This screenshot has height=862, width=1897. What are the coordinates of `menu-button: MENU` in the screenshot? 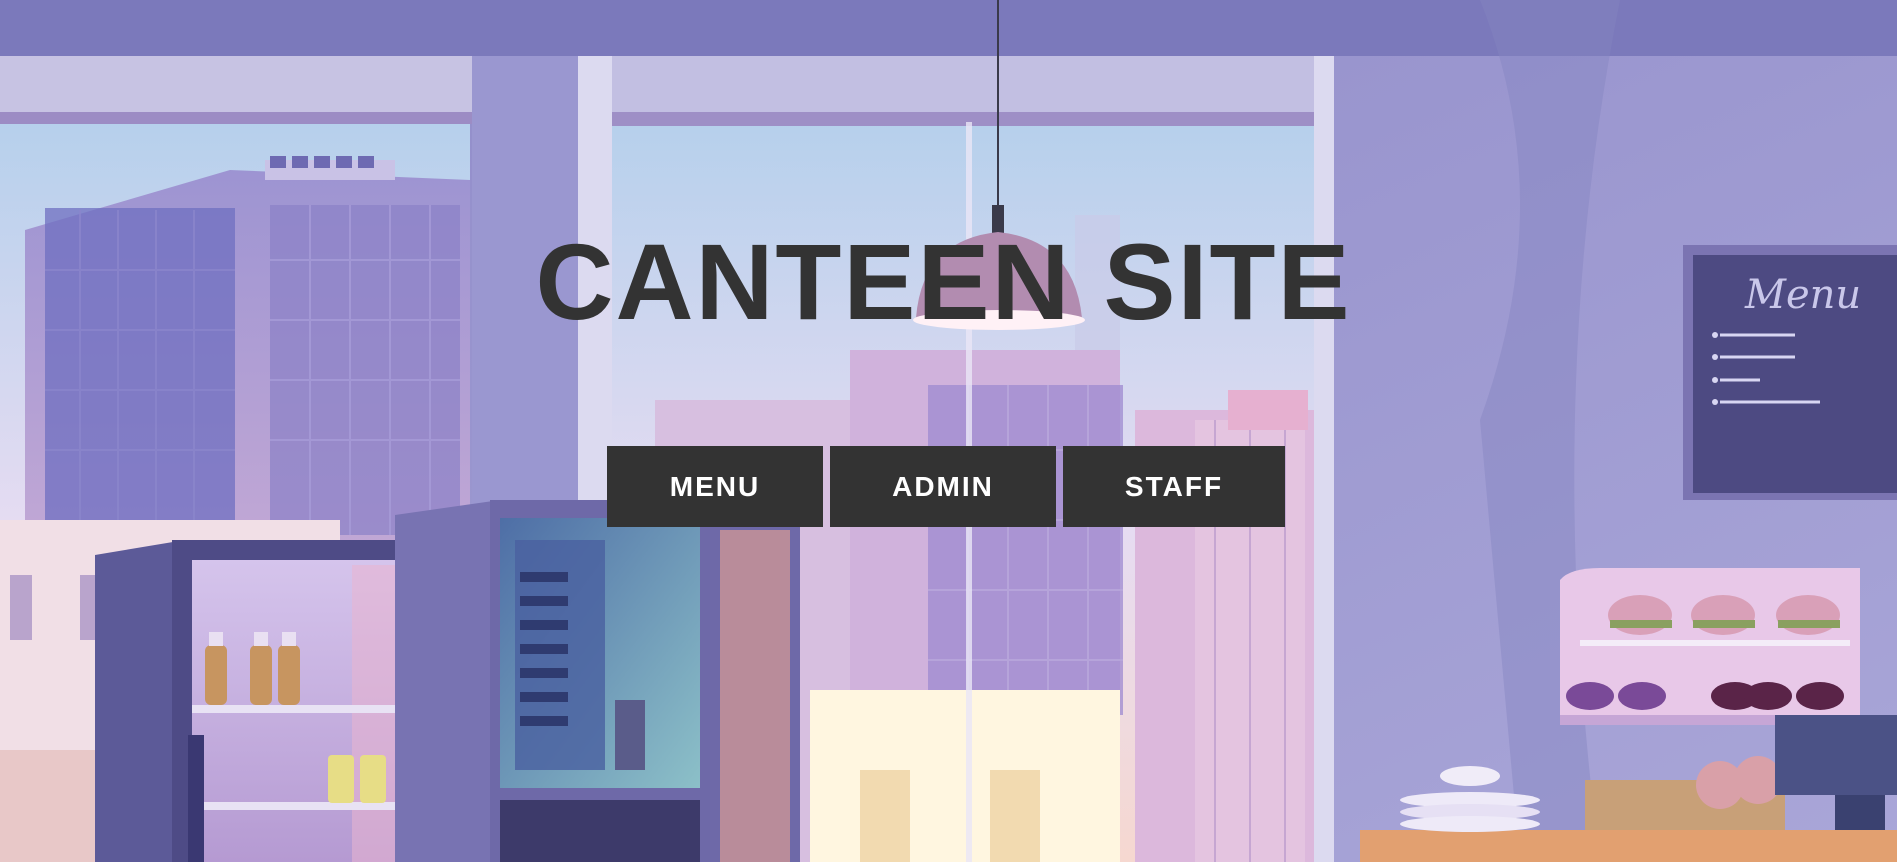 It's located at (715, 486).